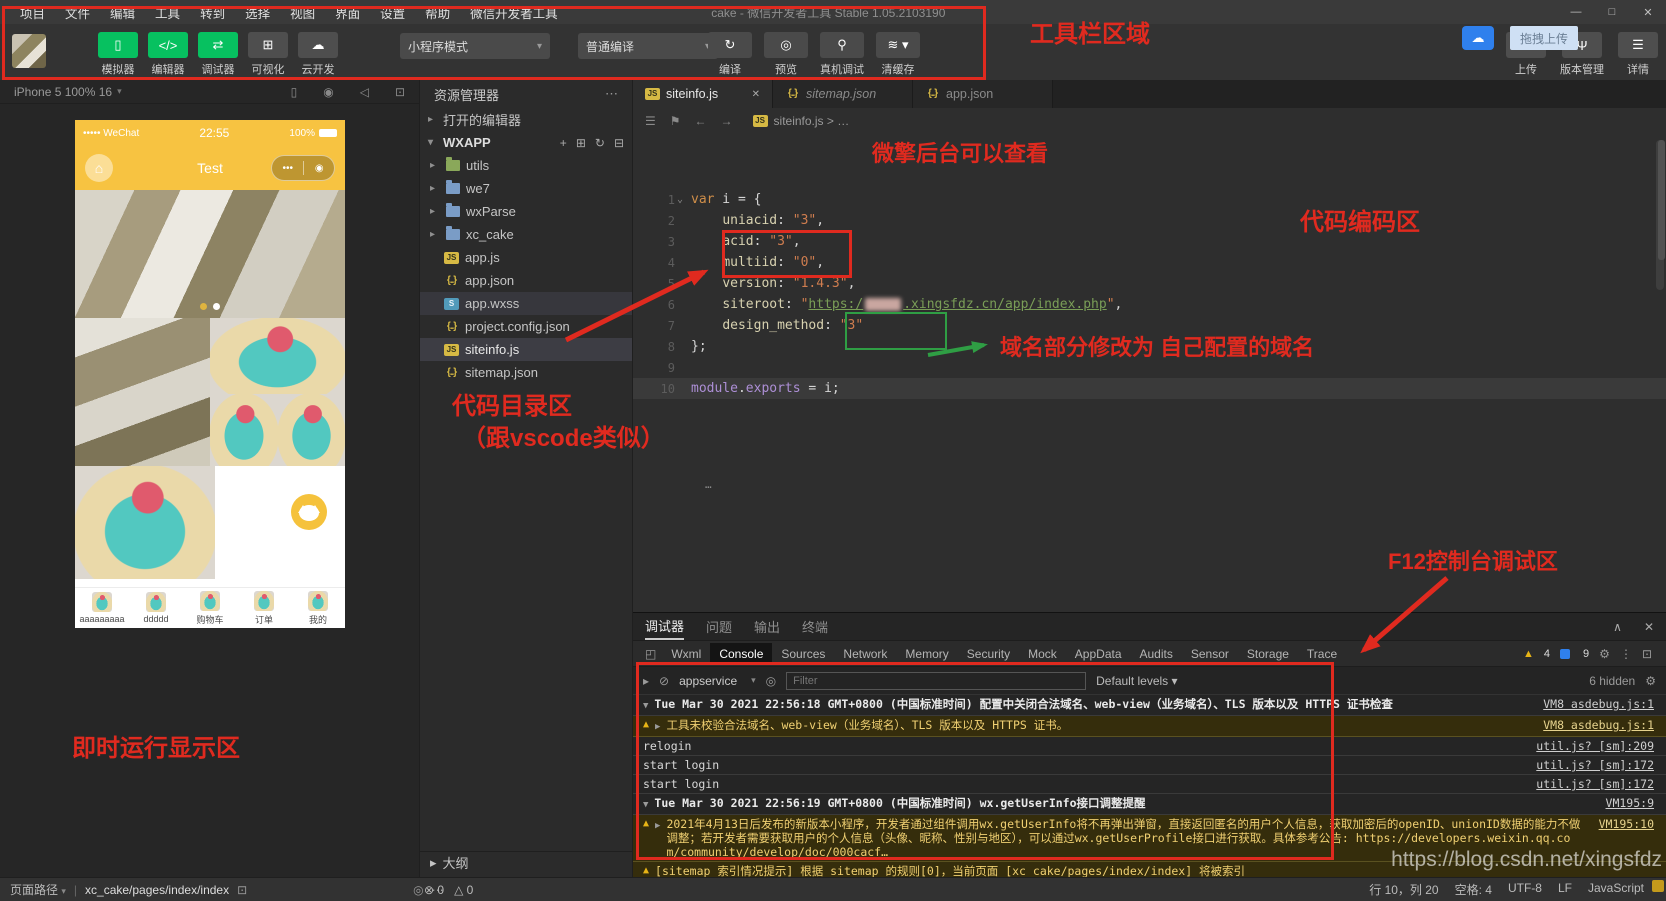 Image resolution: width=1666 pixels, height=901 pixels. What do you see at coordinates (526, 349) in the screenshot?
I see `tree-item-siteinfo.js: JS siteinfo.js` at bounding box center [526, 349].